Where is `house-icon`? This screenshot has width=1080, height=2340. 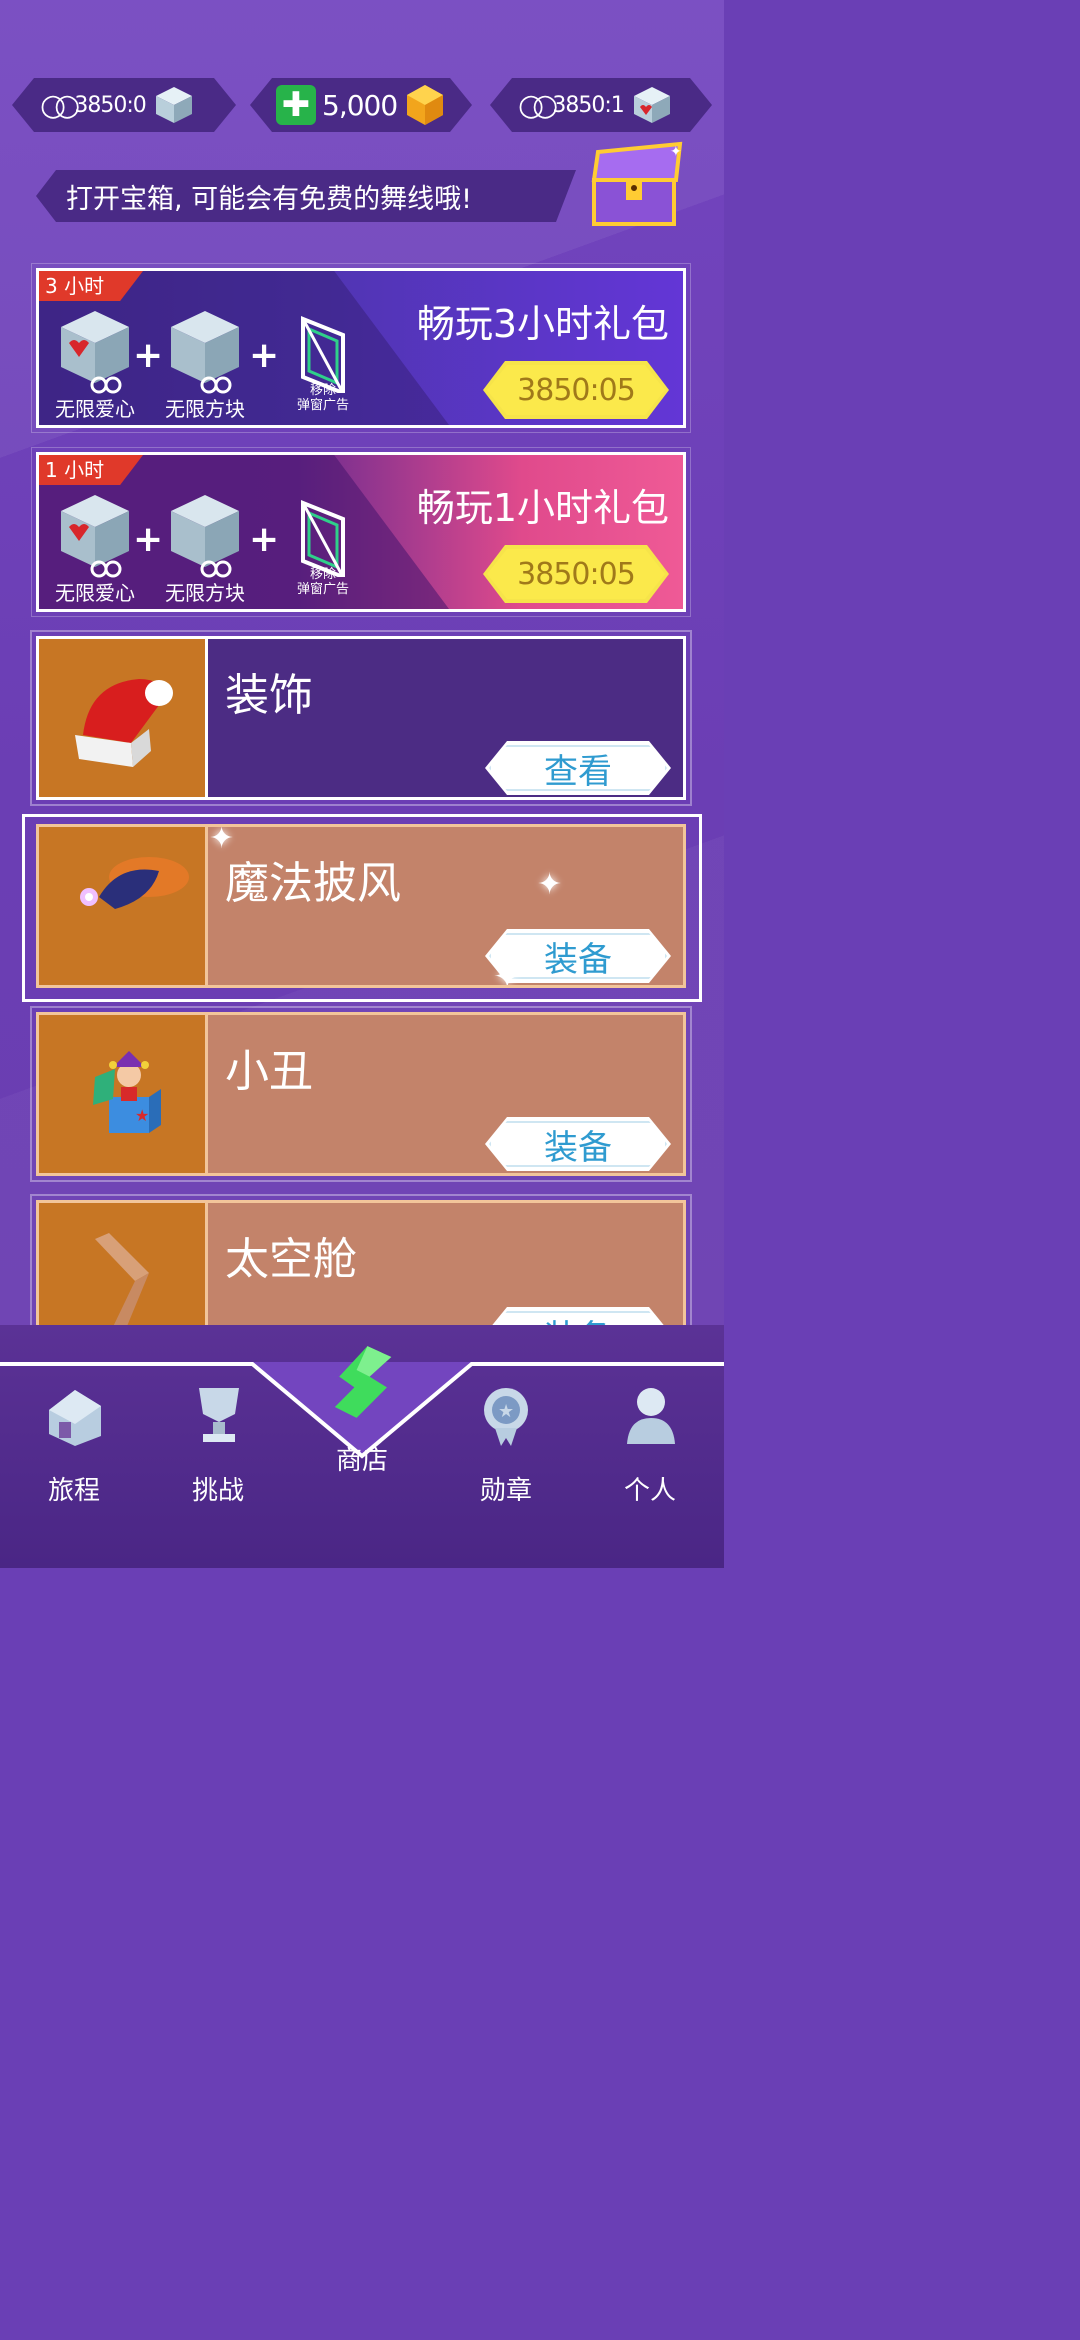
house-icon is located at coordinates (75, 1418).